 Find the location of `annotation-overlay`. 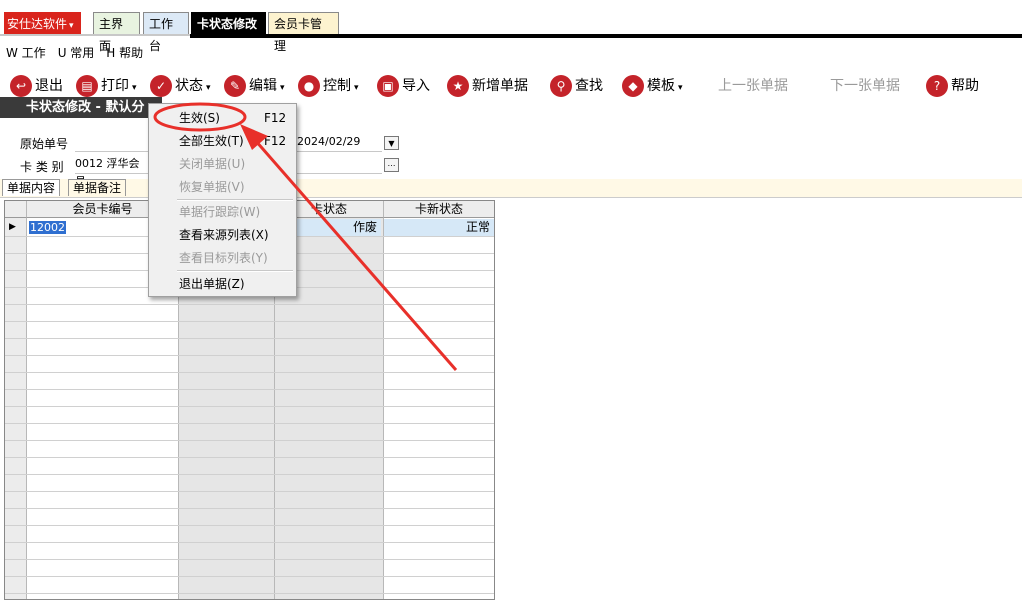

annotation-overlay is located at coordinates (305, 236).